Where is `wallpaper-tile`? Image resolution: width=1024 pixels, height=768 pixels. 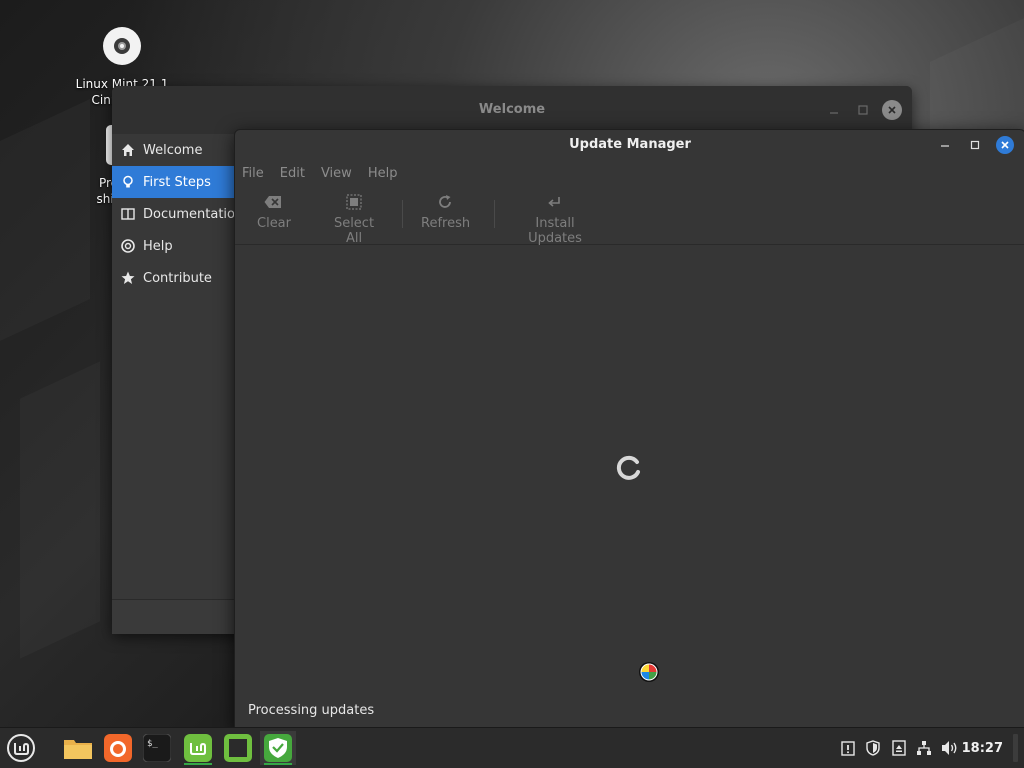 wallpaper-tile is located at coordinates (60, 509).